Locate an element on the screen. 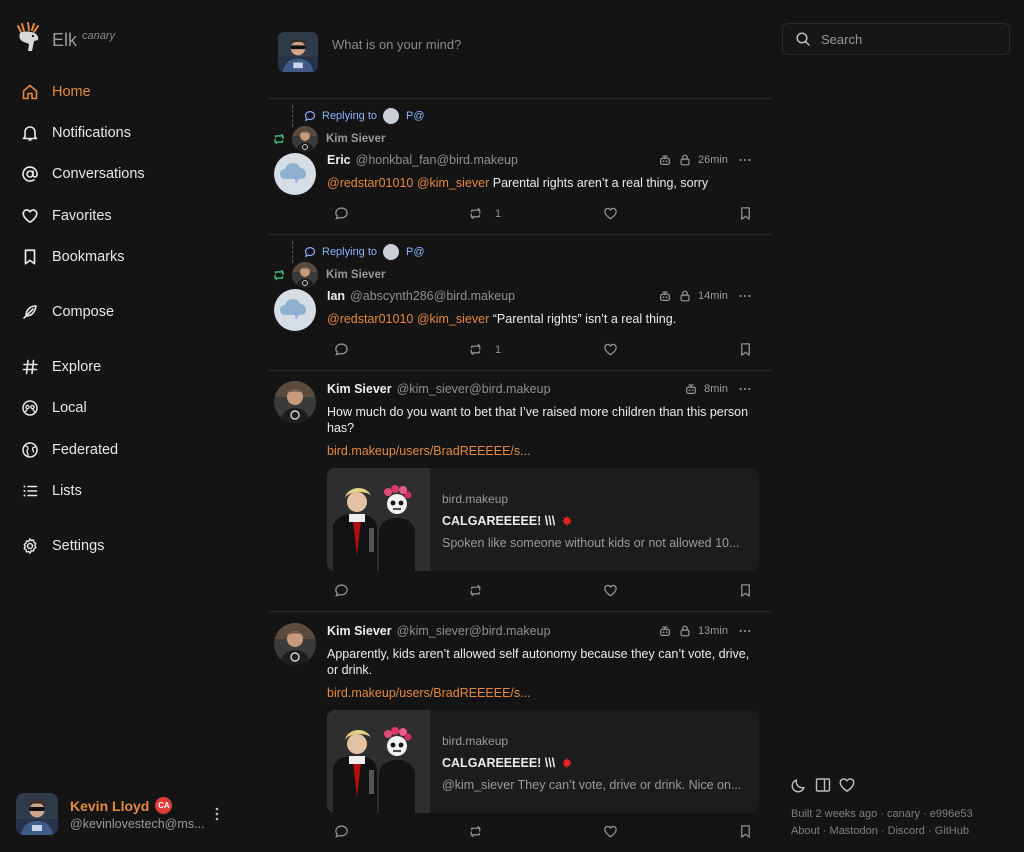 The image size is (1024, 852). feather-icon is located at coordinates (30, 312).